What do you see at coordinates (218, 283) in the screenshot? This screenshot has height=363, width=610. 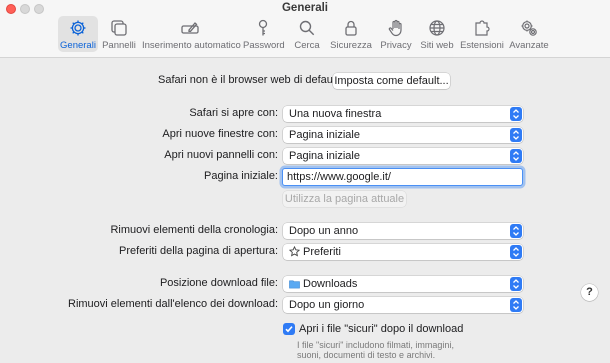 I see `download-location-label: Posizione download file:` at bounding box center [218, 283].